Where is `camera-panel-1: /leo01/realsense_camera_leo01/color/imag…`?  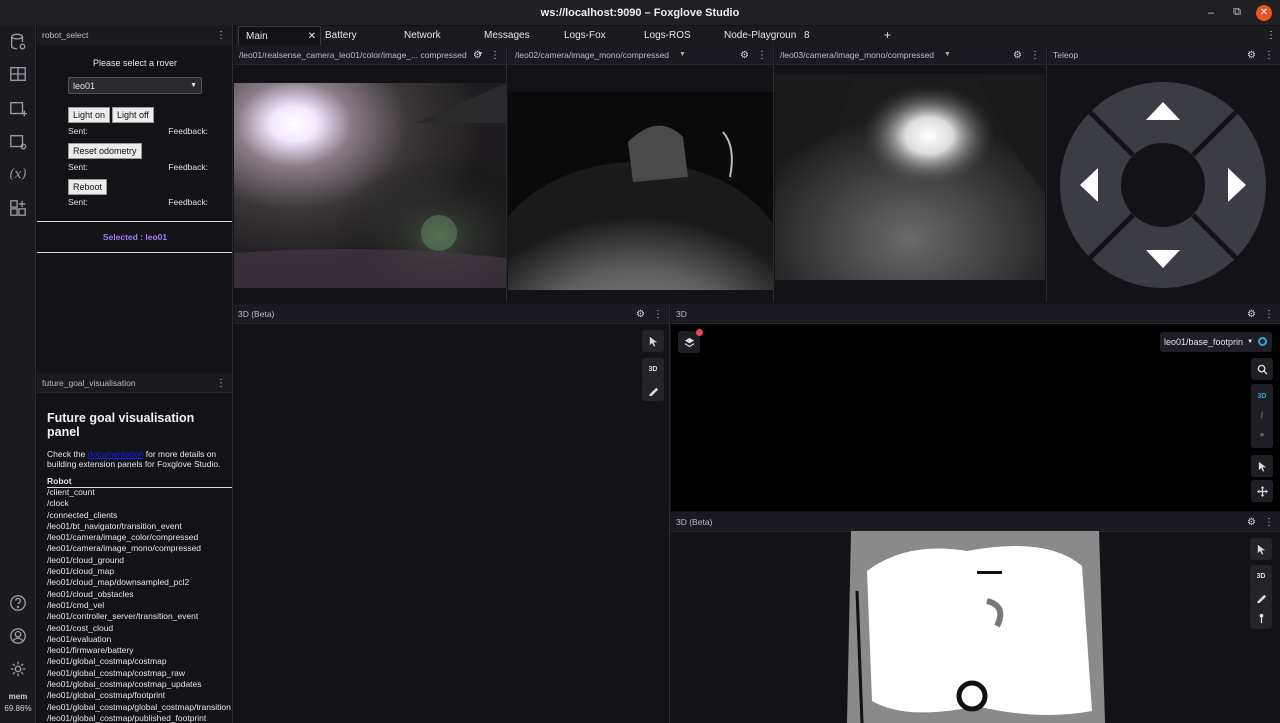 camera-panel-1: /leo01/realsense_camera_leo01/color/imag… is located at coordinates (370, 173).